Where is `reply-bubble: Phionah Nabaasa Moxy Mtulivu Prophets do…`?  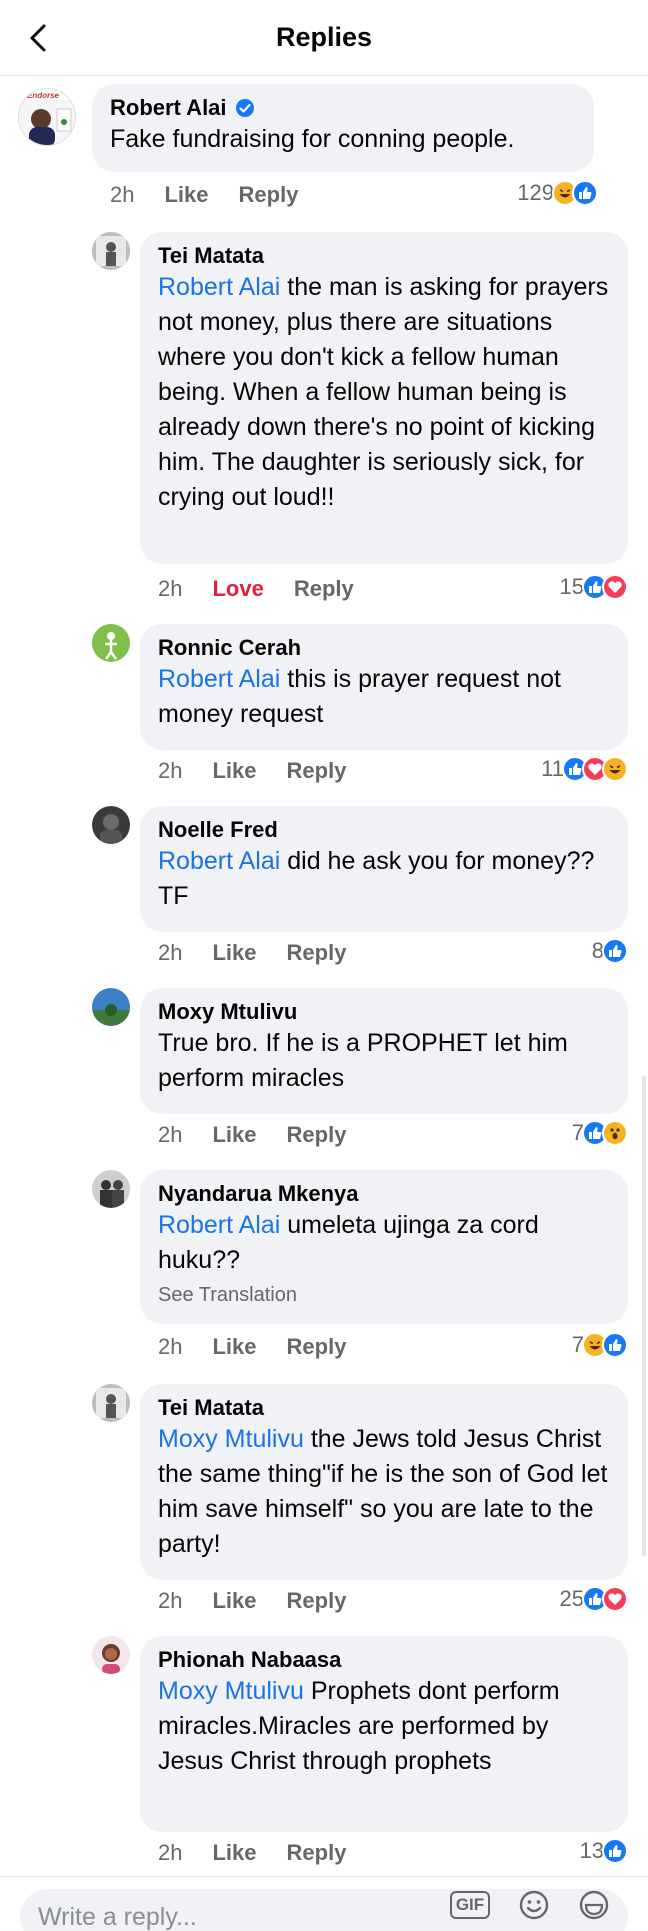 reply-bubble: Phionah Nabaasa Moxy Mtulivu Prophets do… is located at coordinates (384, 1734).